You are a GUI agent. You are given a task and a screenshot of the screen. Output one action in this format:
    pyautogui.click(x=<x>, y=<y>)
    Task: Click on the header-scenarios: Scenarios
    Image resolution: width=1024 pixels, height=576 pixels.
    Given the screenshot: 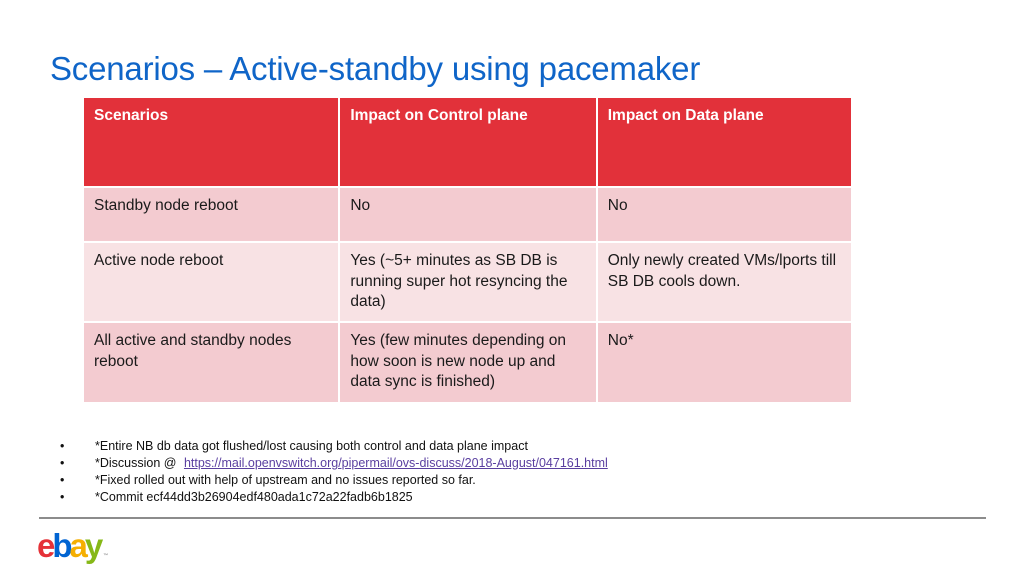 What is the action you would take?
    pyautogui.click(x=211, y=142)
    